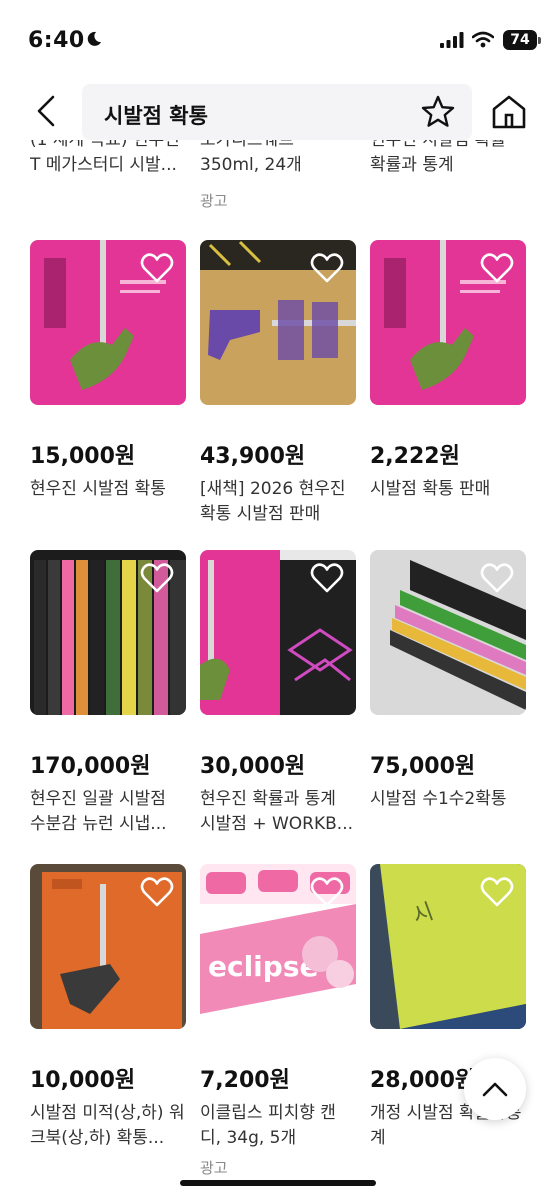 The image size is (554, 1200). What do you see at coordinates (268, 1125) in the screenshot?
I see `product-title: 이클립스 피치향 캔디, 34g, 5개` at bounding box center [268, 1125].